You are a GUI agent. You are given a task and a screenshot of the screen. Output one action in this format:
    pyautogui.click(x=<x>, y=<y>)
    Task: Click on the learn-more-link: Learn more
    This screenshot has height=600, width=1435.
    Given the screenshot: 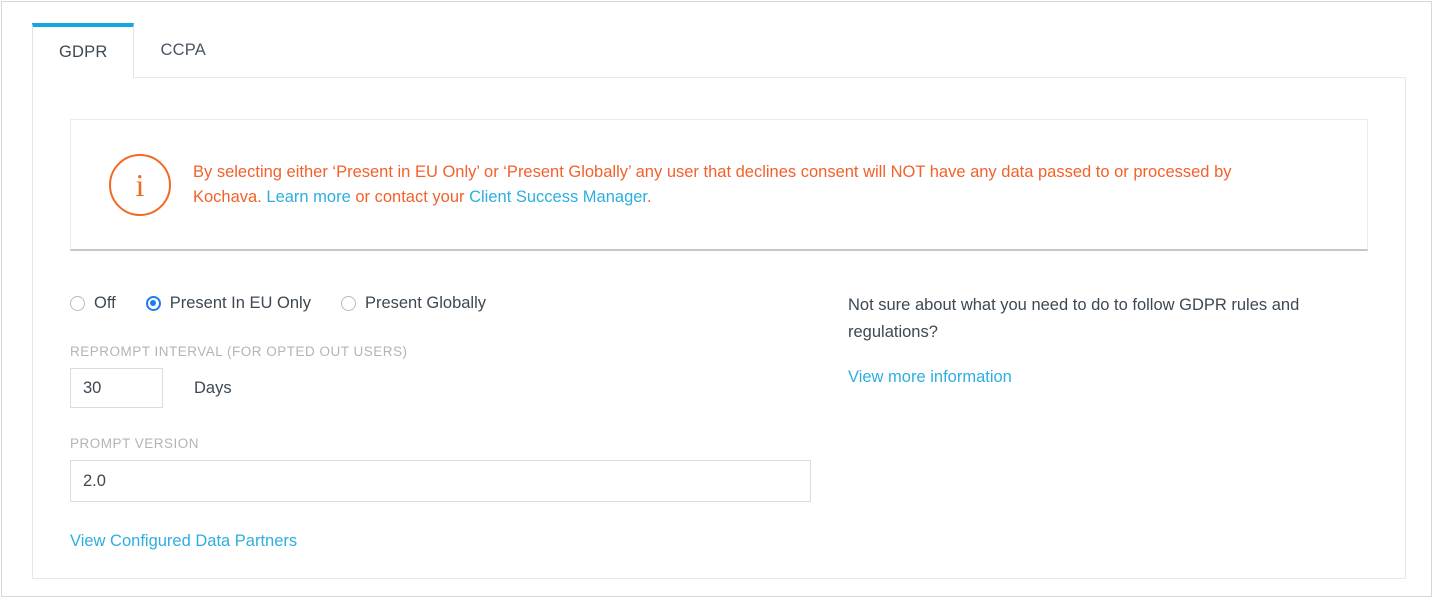 What is the action you would take?
    pyautogui.click(x=308, y=197)
    